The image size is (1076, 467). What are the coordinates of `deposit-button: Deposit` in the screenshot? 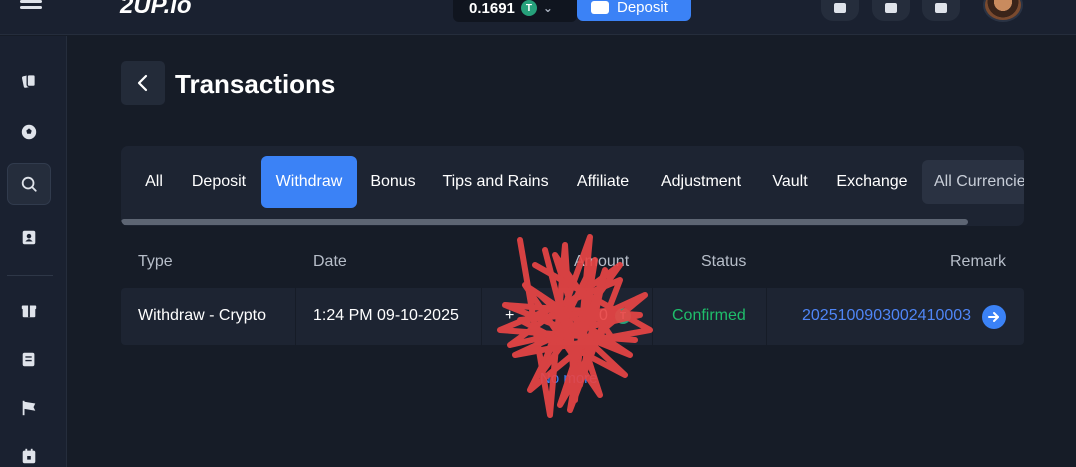 It's located at (634, 10).